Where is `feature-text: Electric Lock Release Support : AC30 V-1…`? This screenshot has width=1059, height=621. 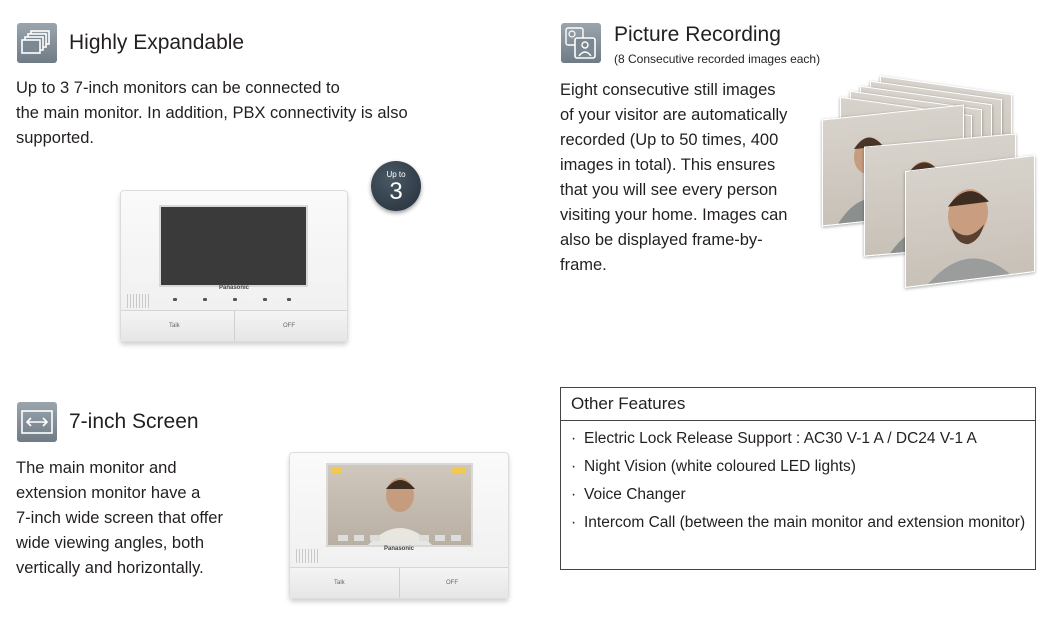
feature-text: Electric Lock Release Support : AC30 V-1… is located at coordinates (780, 438).